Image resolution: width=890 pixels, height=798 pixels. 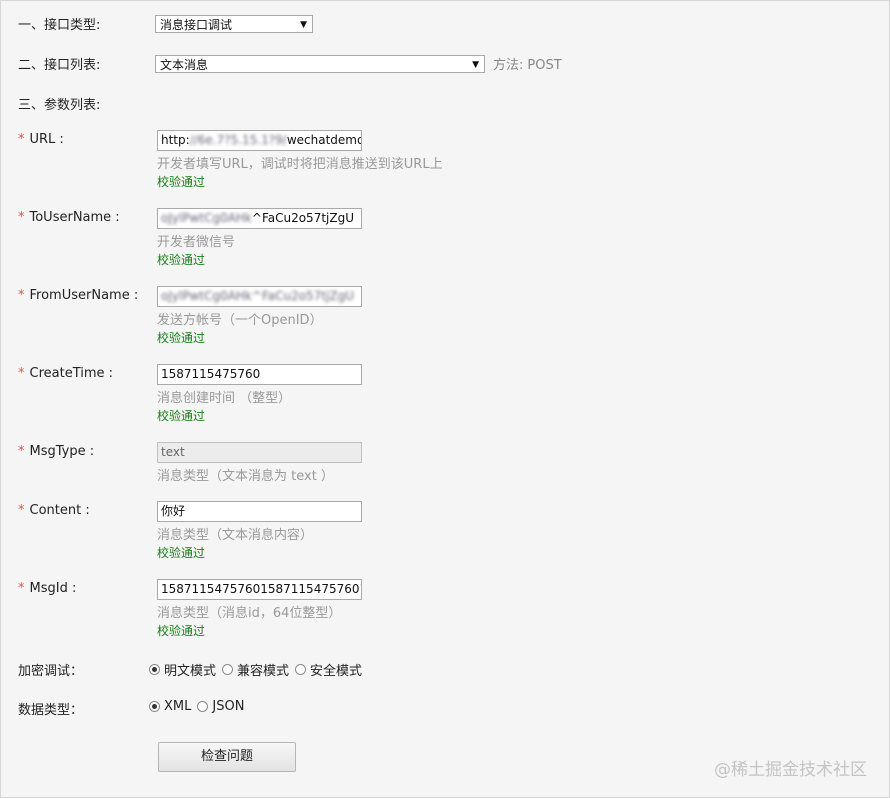 What do you see at coordinates (206, 218) in the screenshot?
I see `to-user-value-redacted: oJylPwtCg0AHk` at bounding box center [206, 218].